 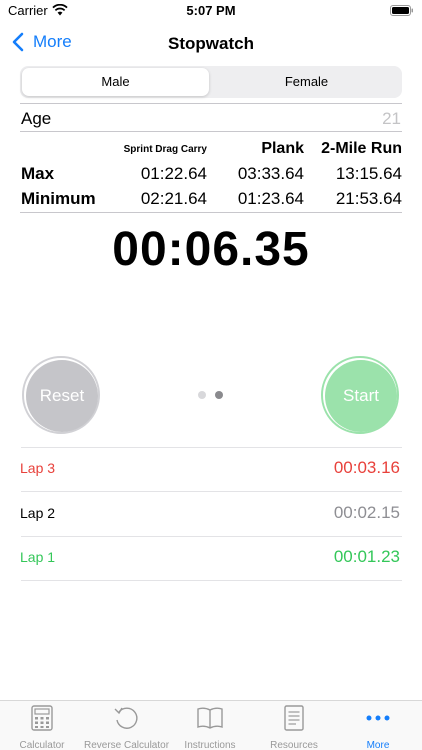 I want to click on calculator-icon, so click(x=42, y=718).